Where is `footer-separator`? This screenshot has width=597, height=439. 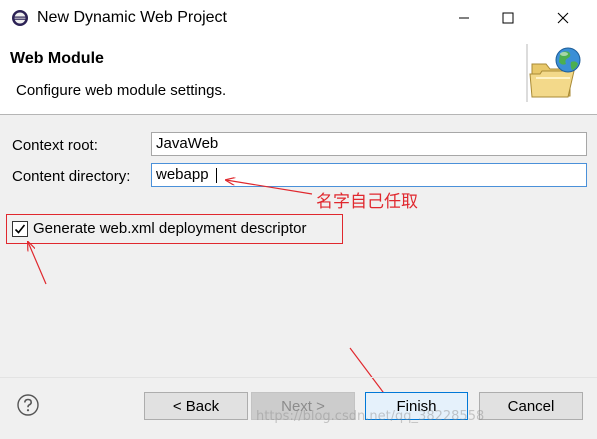
footer-separator is located at coordinates (298, 377).